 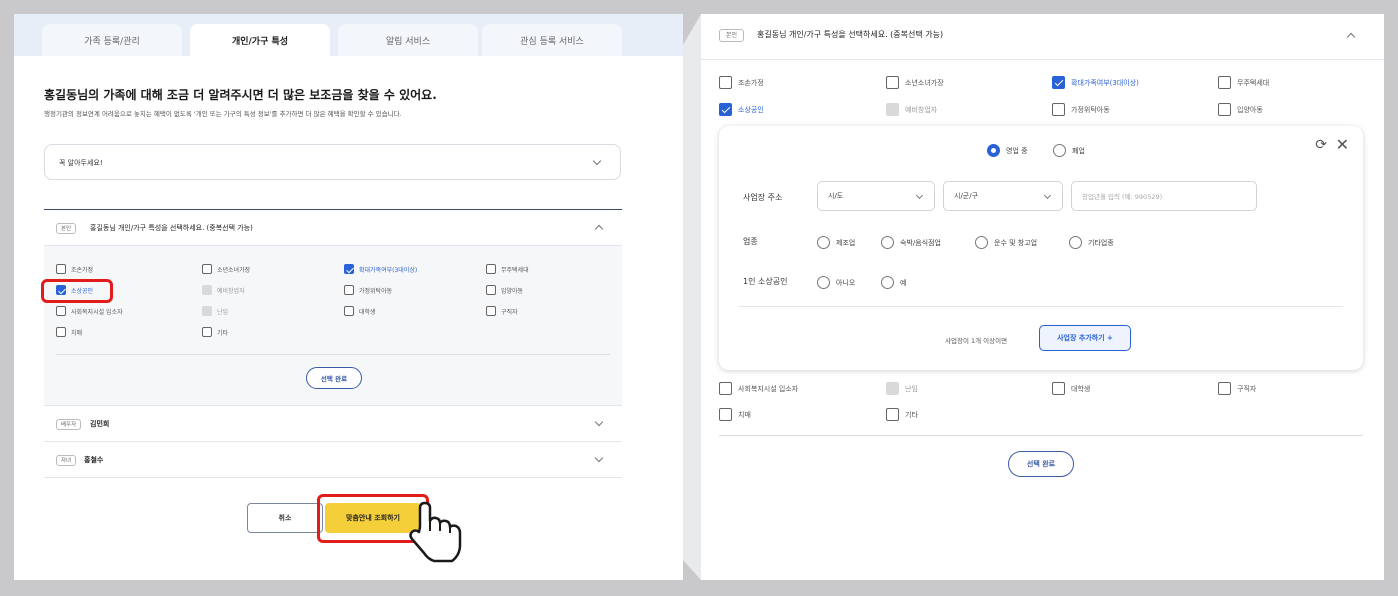 What do you see at coordinates (765, 281) in the screenshot?
I see `solo-business-label: 1인 소상공인` at bounding box center [765, 281].